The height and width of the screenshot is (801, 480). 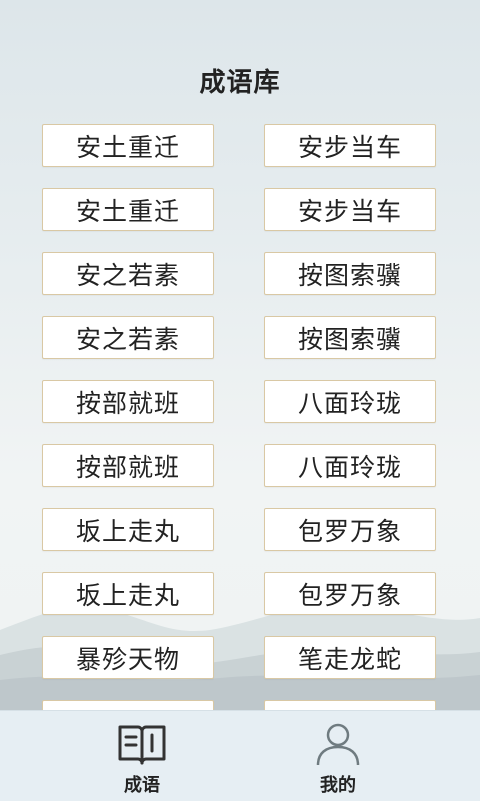 I want to click on tab-mine: 我的, so click(x=338, y=756).